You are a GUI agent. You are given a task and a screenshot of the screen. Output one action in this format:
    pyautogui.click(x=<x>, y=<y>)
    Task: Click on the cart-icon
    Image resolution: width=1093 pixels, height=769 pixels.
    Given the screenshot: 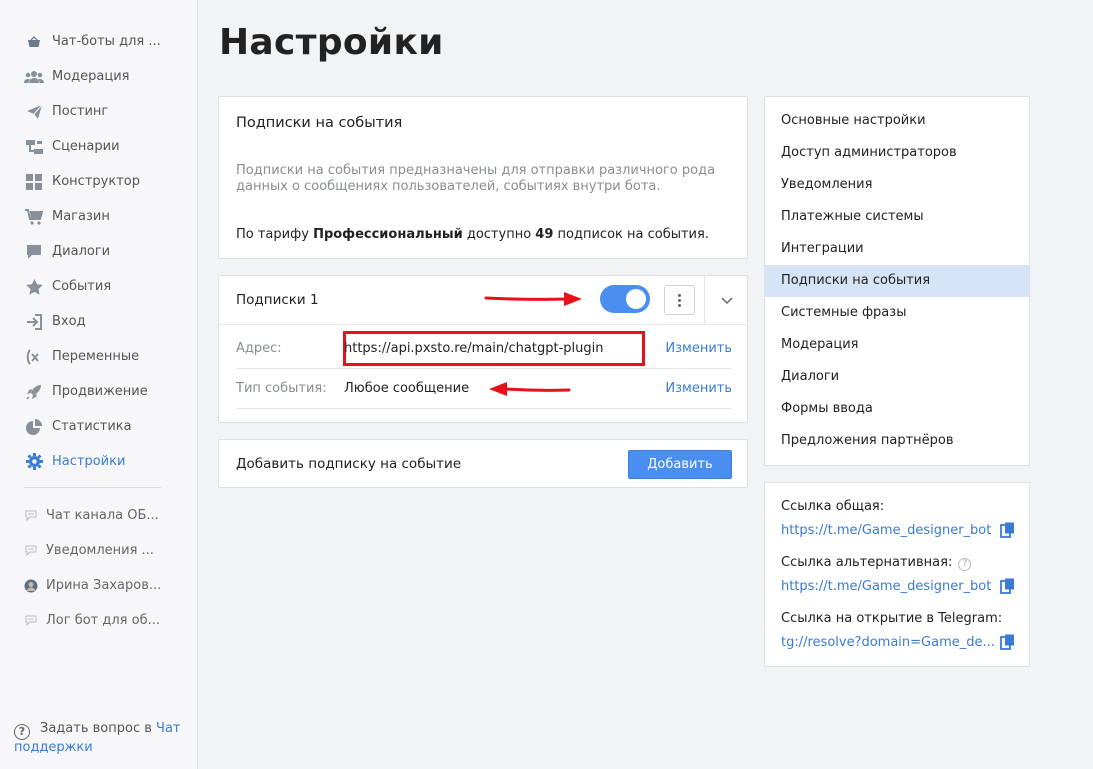 What is the action you would take?
    pyautogui.click(x=34, y=217)
    